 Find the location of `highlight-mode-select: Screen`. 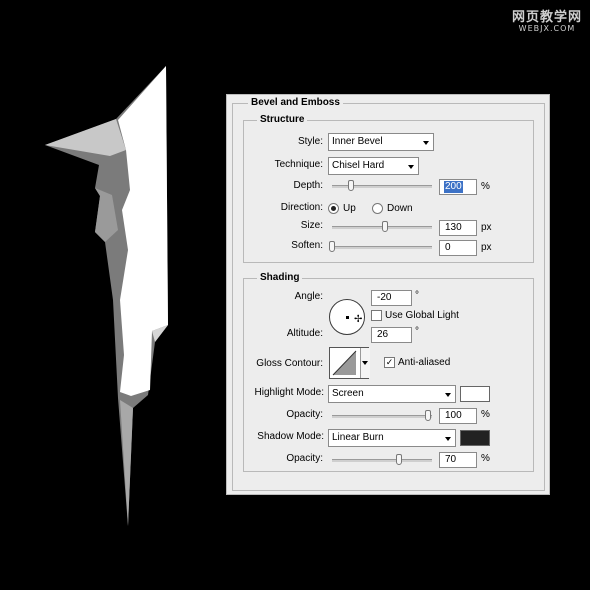

highlight-mode-select: Screen is located at coordinates (392, 394).